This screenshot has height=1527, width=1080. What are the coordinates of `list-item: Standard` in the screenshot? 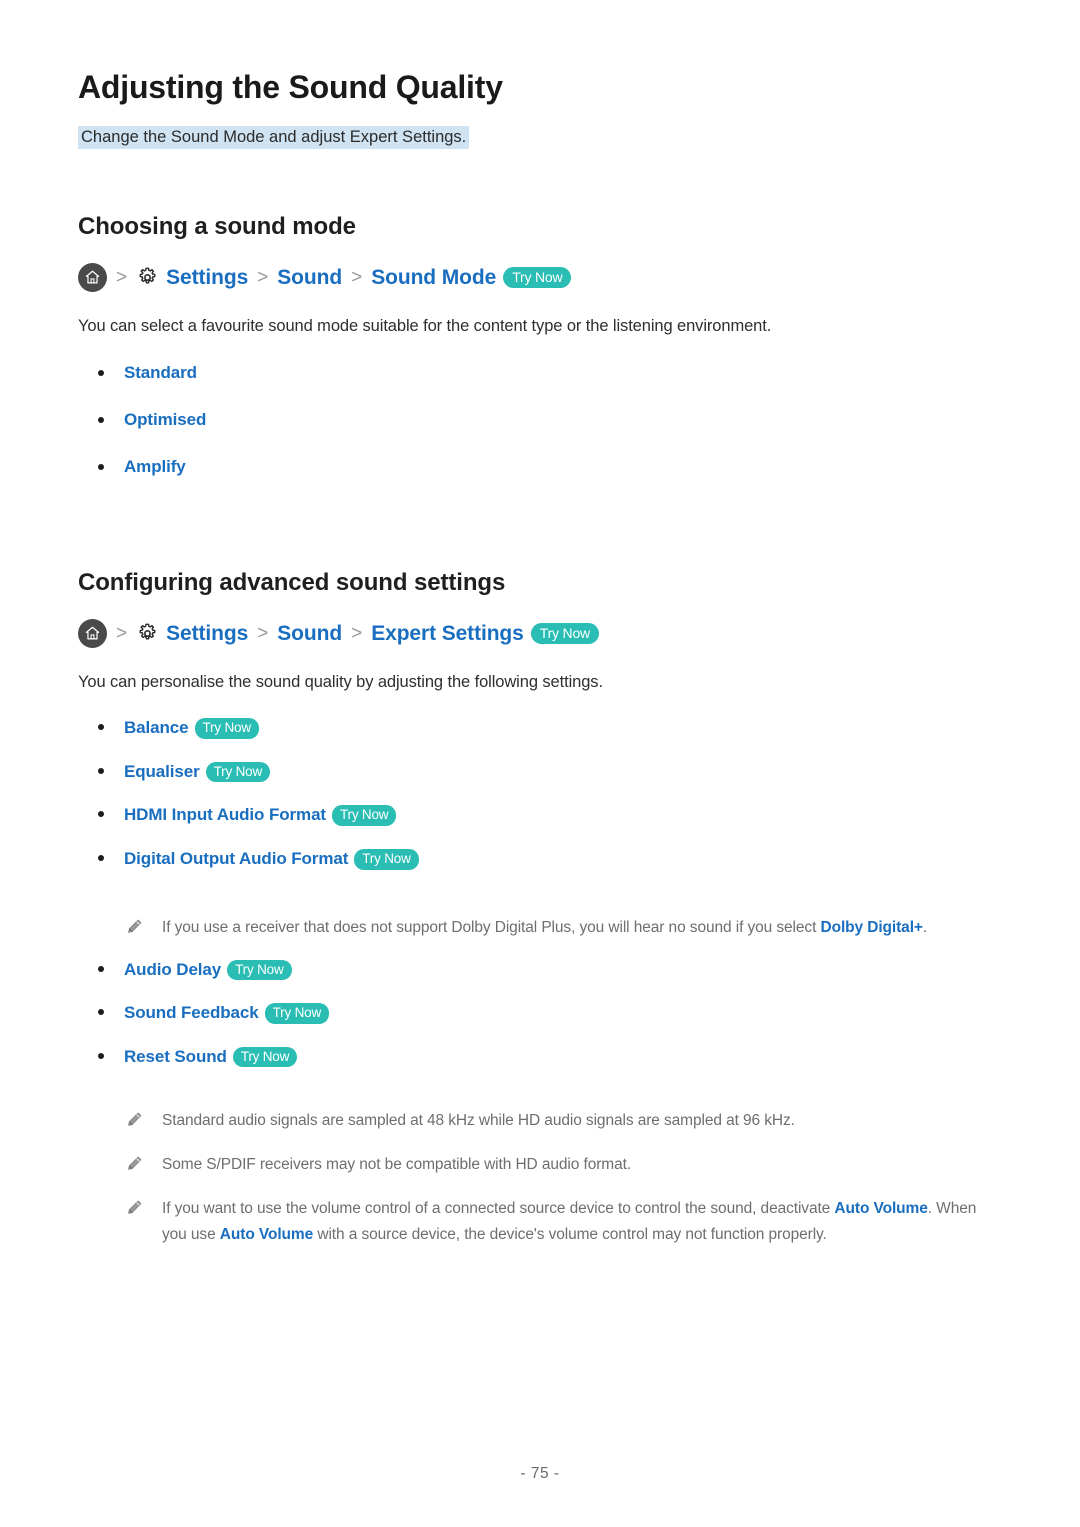 It's located at (540, 372).